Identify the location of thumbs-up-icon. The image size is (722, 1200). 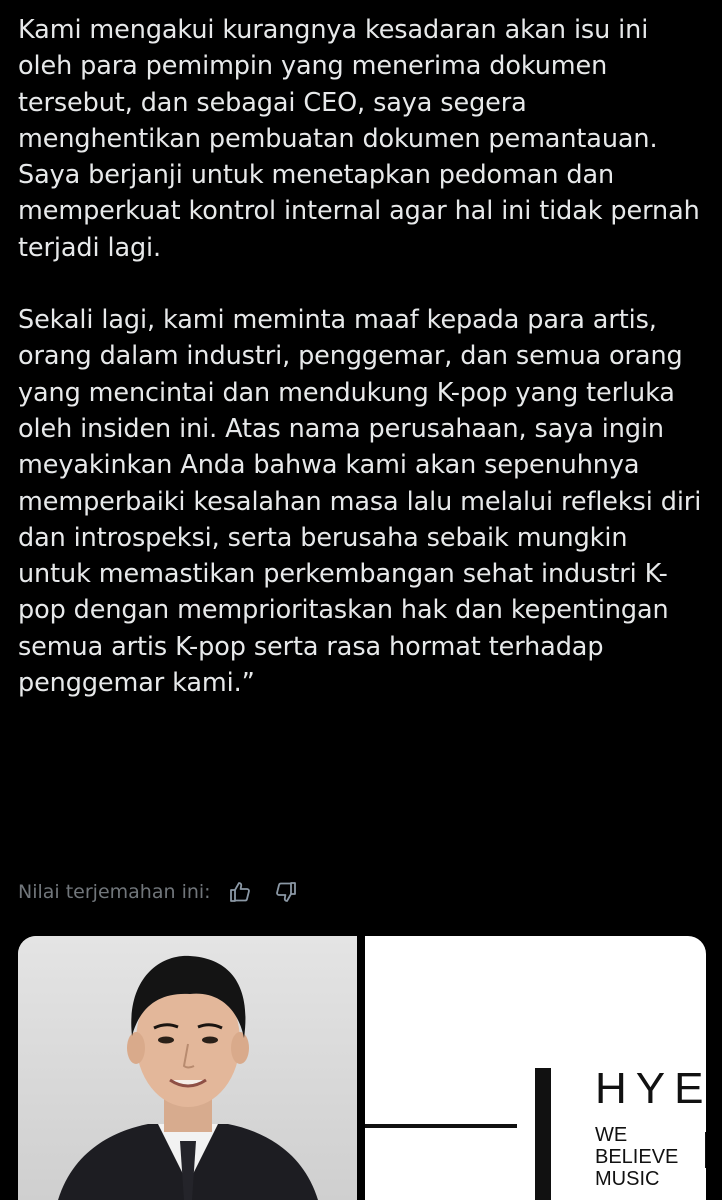
(240, 892).